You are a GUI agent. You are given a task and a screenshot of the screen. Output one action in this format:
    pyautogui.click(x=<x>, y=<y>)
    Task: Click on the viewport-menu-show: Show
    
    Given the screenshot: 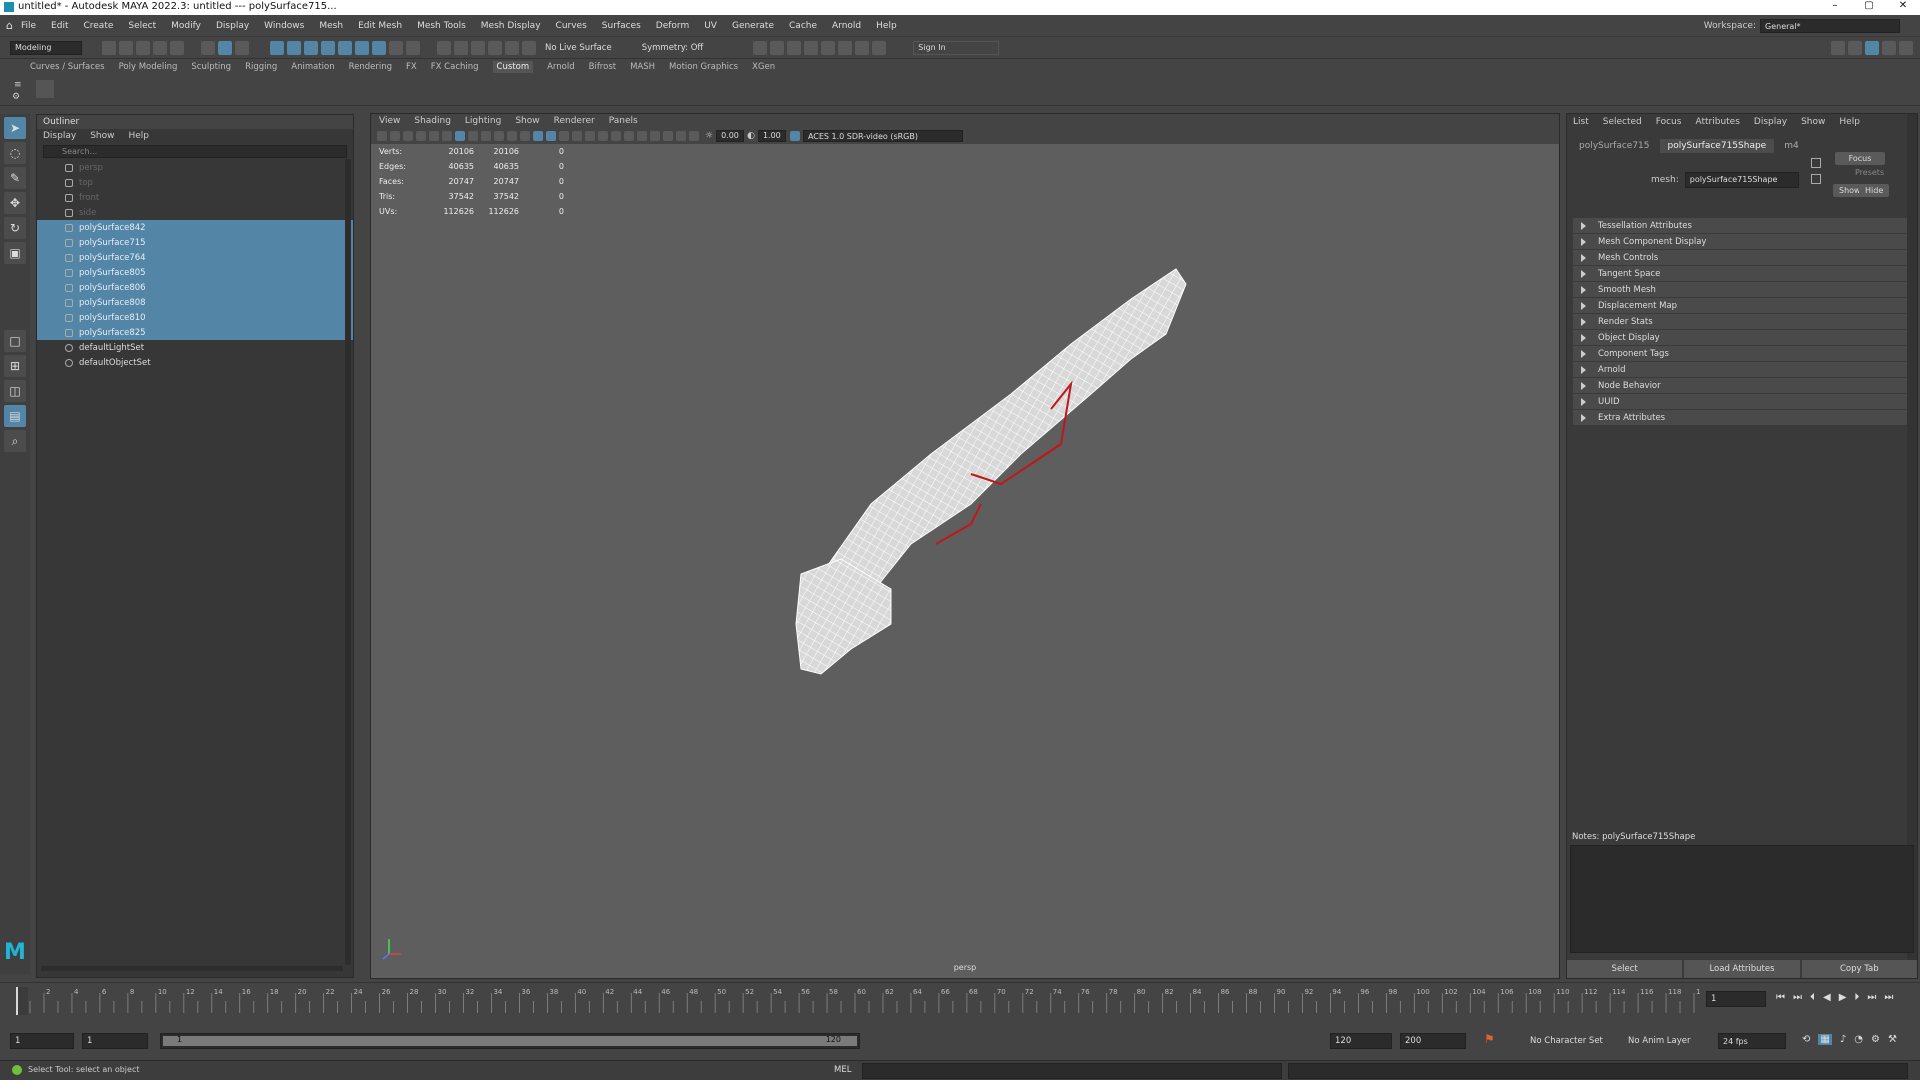 What is the action you would take?
    pyautogui.click(x=527, y=121)
    